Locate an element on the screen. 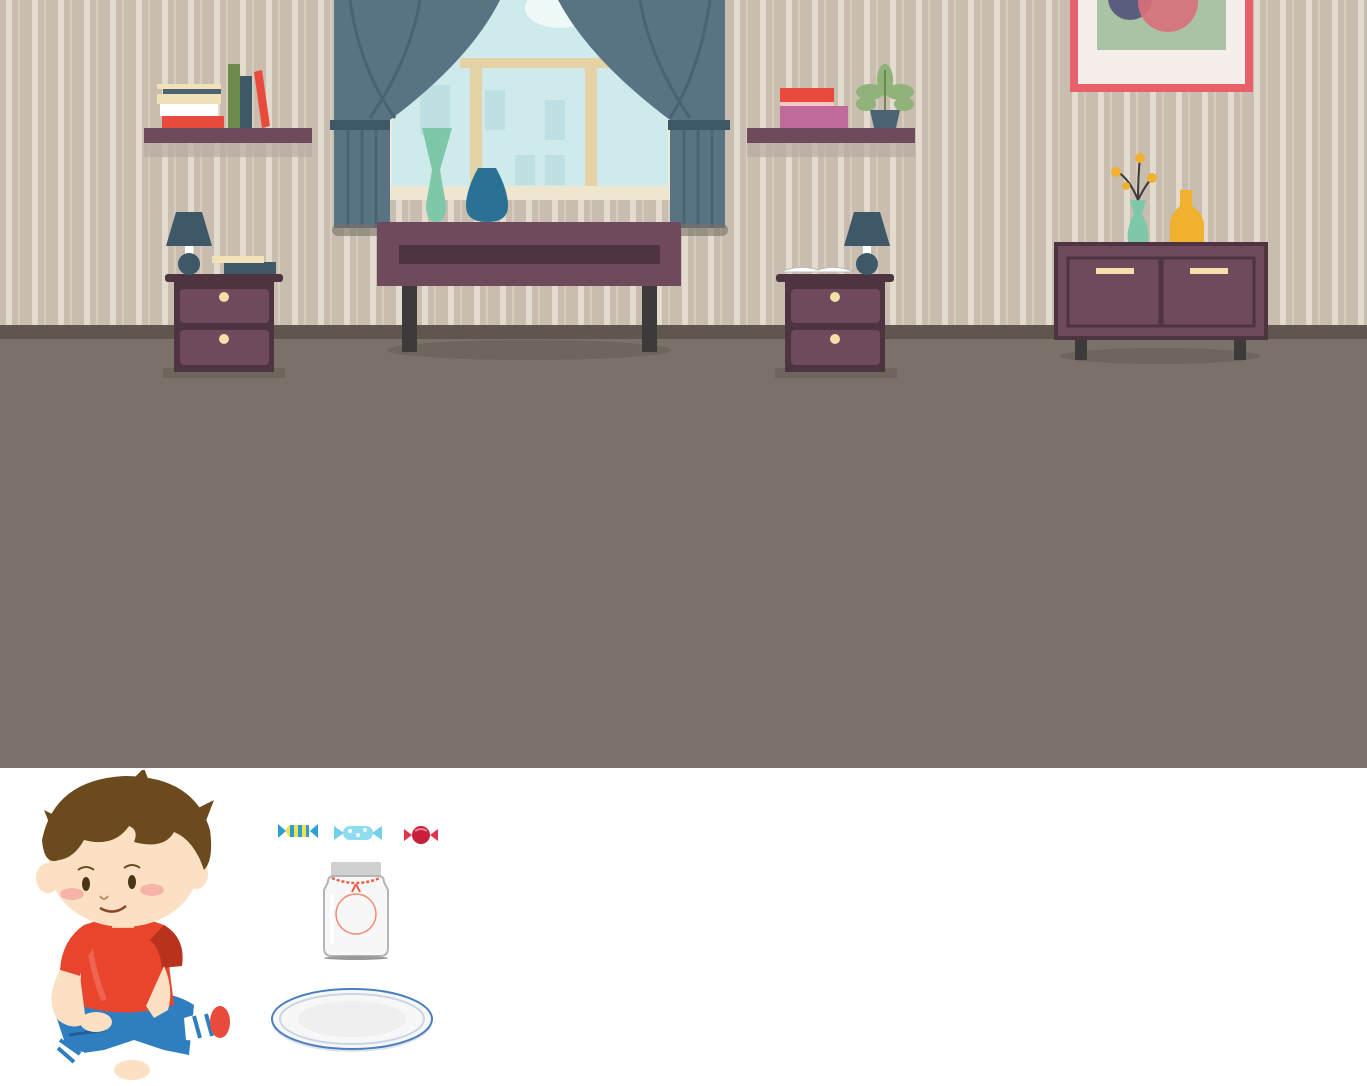  plate is located at coordinates (352, 1020).